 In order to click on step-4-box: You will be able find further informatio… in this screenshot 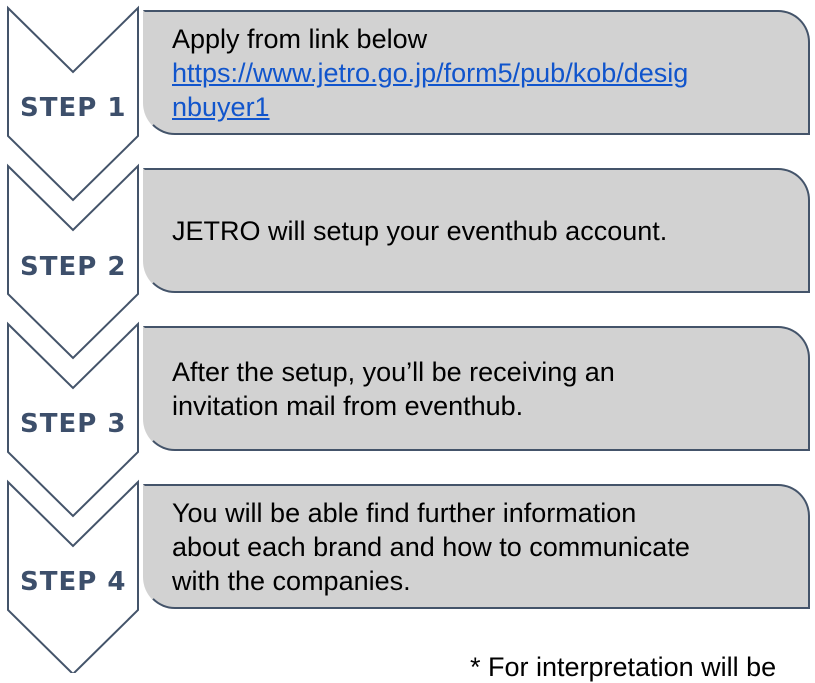, I will do `click(476, 546)`.